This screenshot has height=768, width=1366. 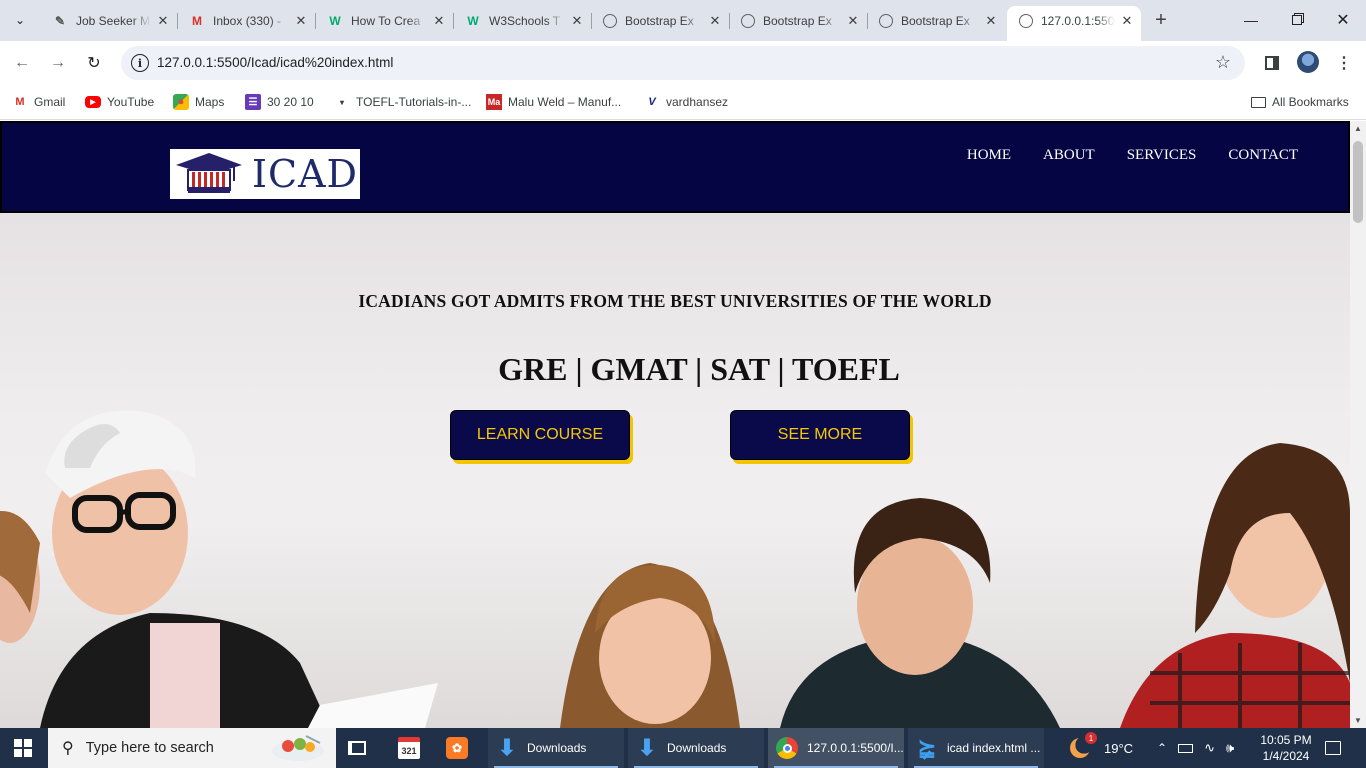 I want to click on clock-date: 1/4/2024, so click(x=1286, y=756).